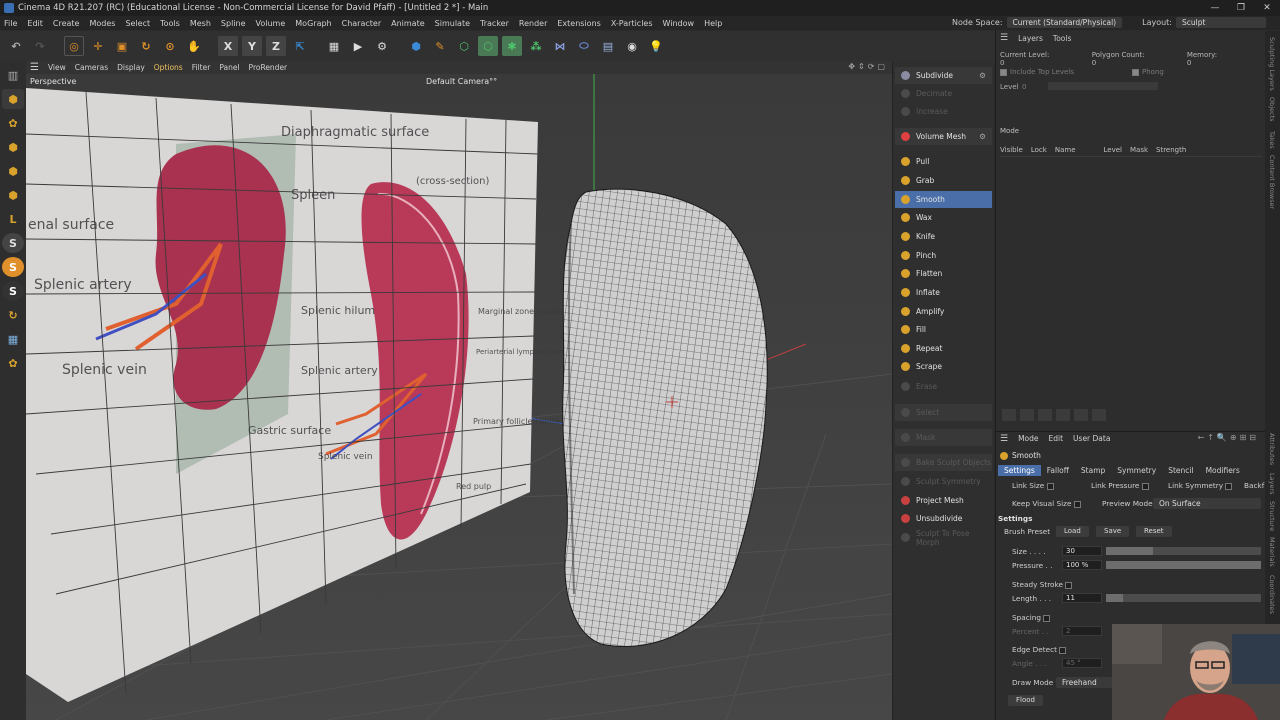  Describe the element at coordinates (1136, 470) in the screenshot. I see `tab-attr-symmetry: Symmetry` at that location.